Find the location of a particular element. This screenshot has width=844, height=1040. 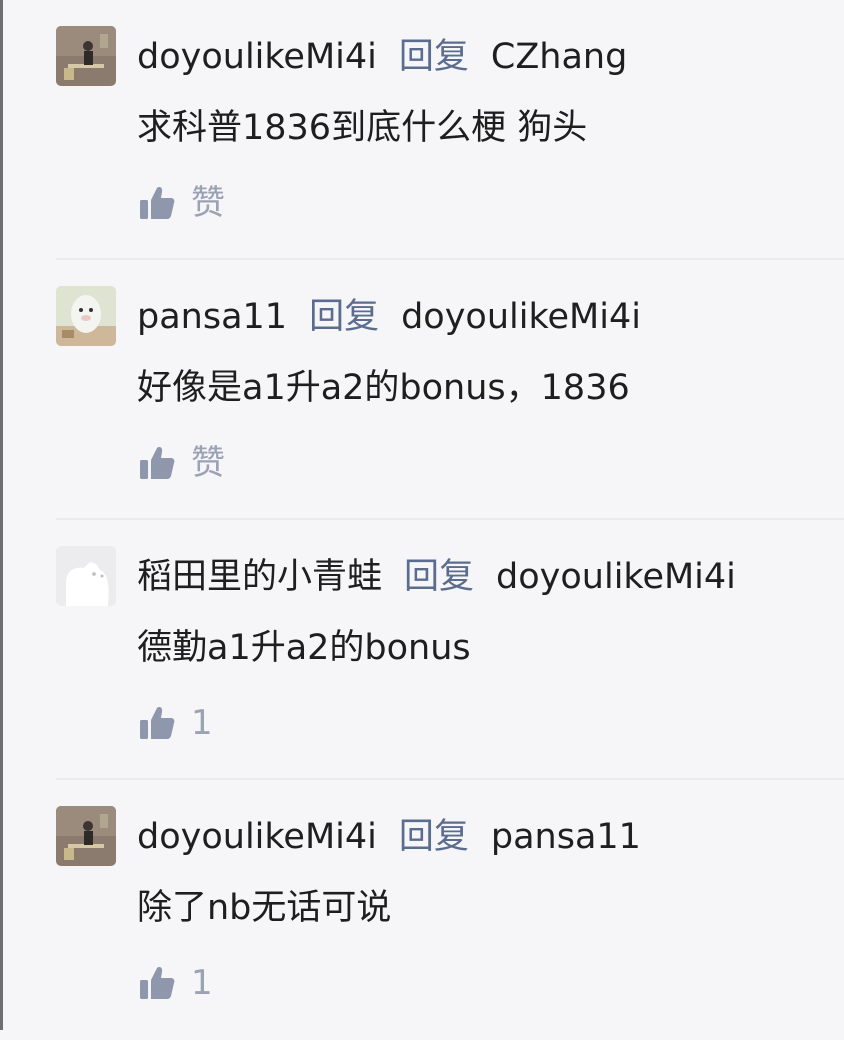

username-link: pansa11 is located at coordinates (212, 317).